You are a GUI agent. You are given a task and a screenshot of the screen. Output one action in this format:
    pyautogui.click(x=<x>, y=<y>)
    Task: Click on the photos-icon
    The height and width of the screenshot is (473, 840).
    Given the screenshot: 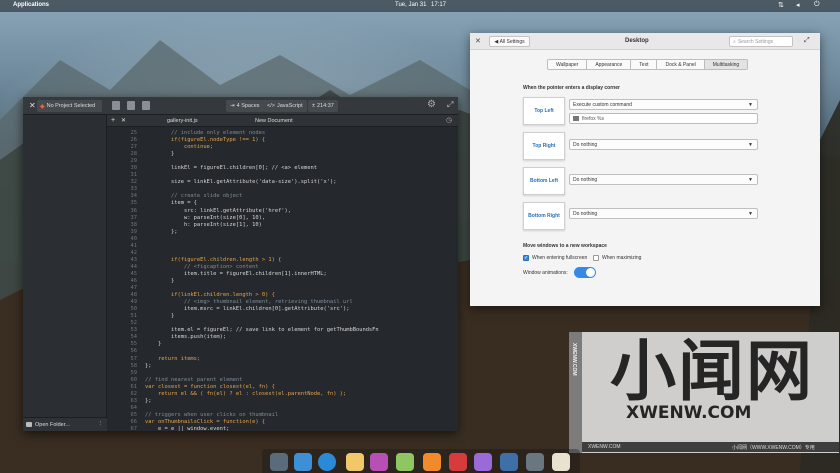 What is the action you would take?
    pyautogui.click(x=483, y=462)
    